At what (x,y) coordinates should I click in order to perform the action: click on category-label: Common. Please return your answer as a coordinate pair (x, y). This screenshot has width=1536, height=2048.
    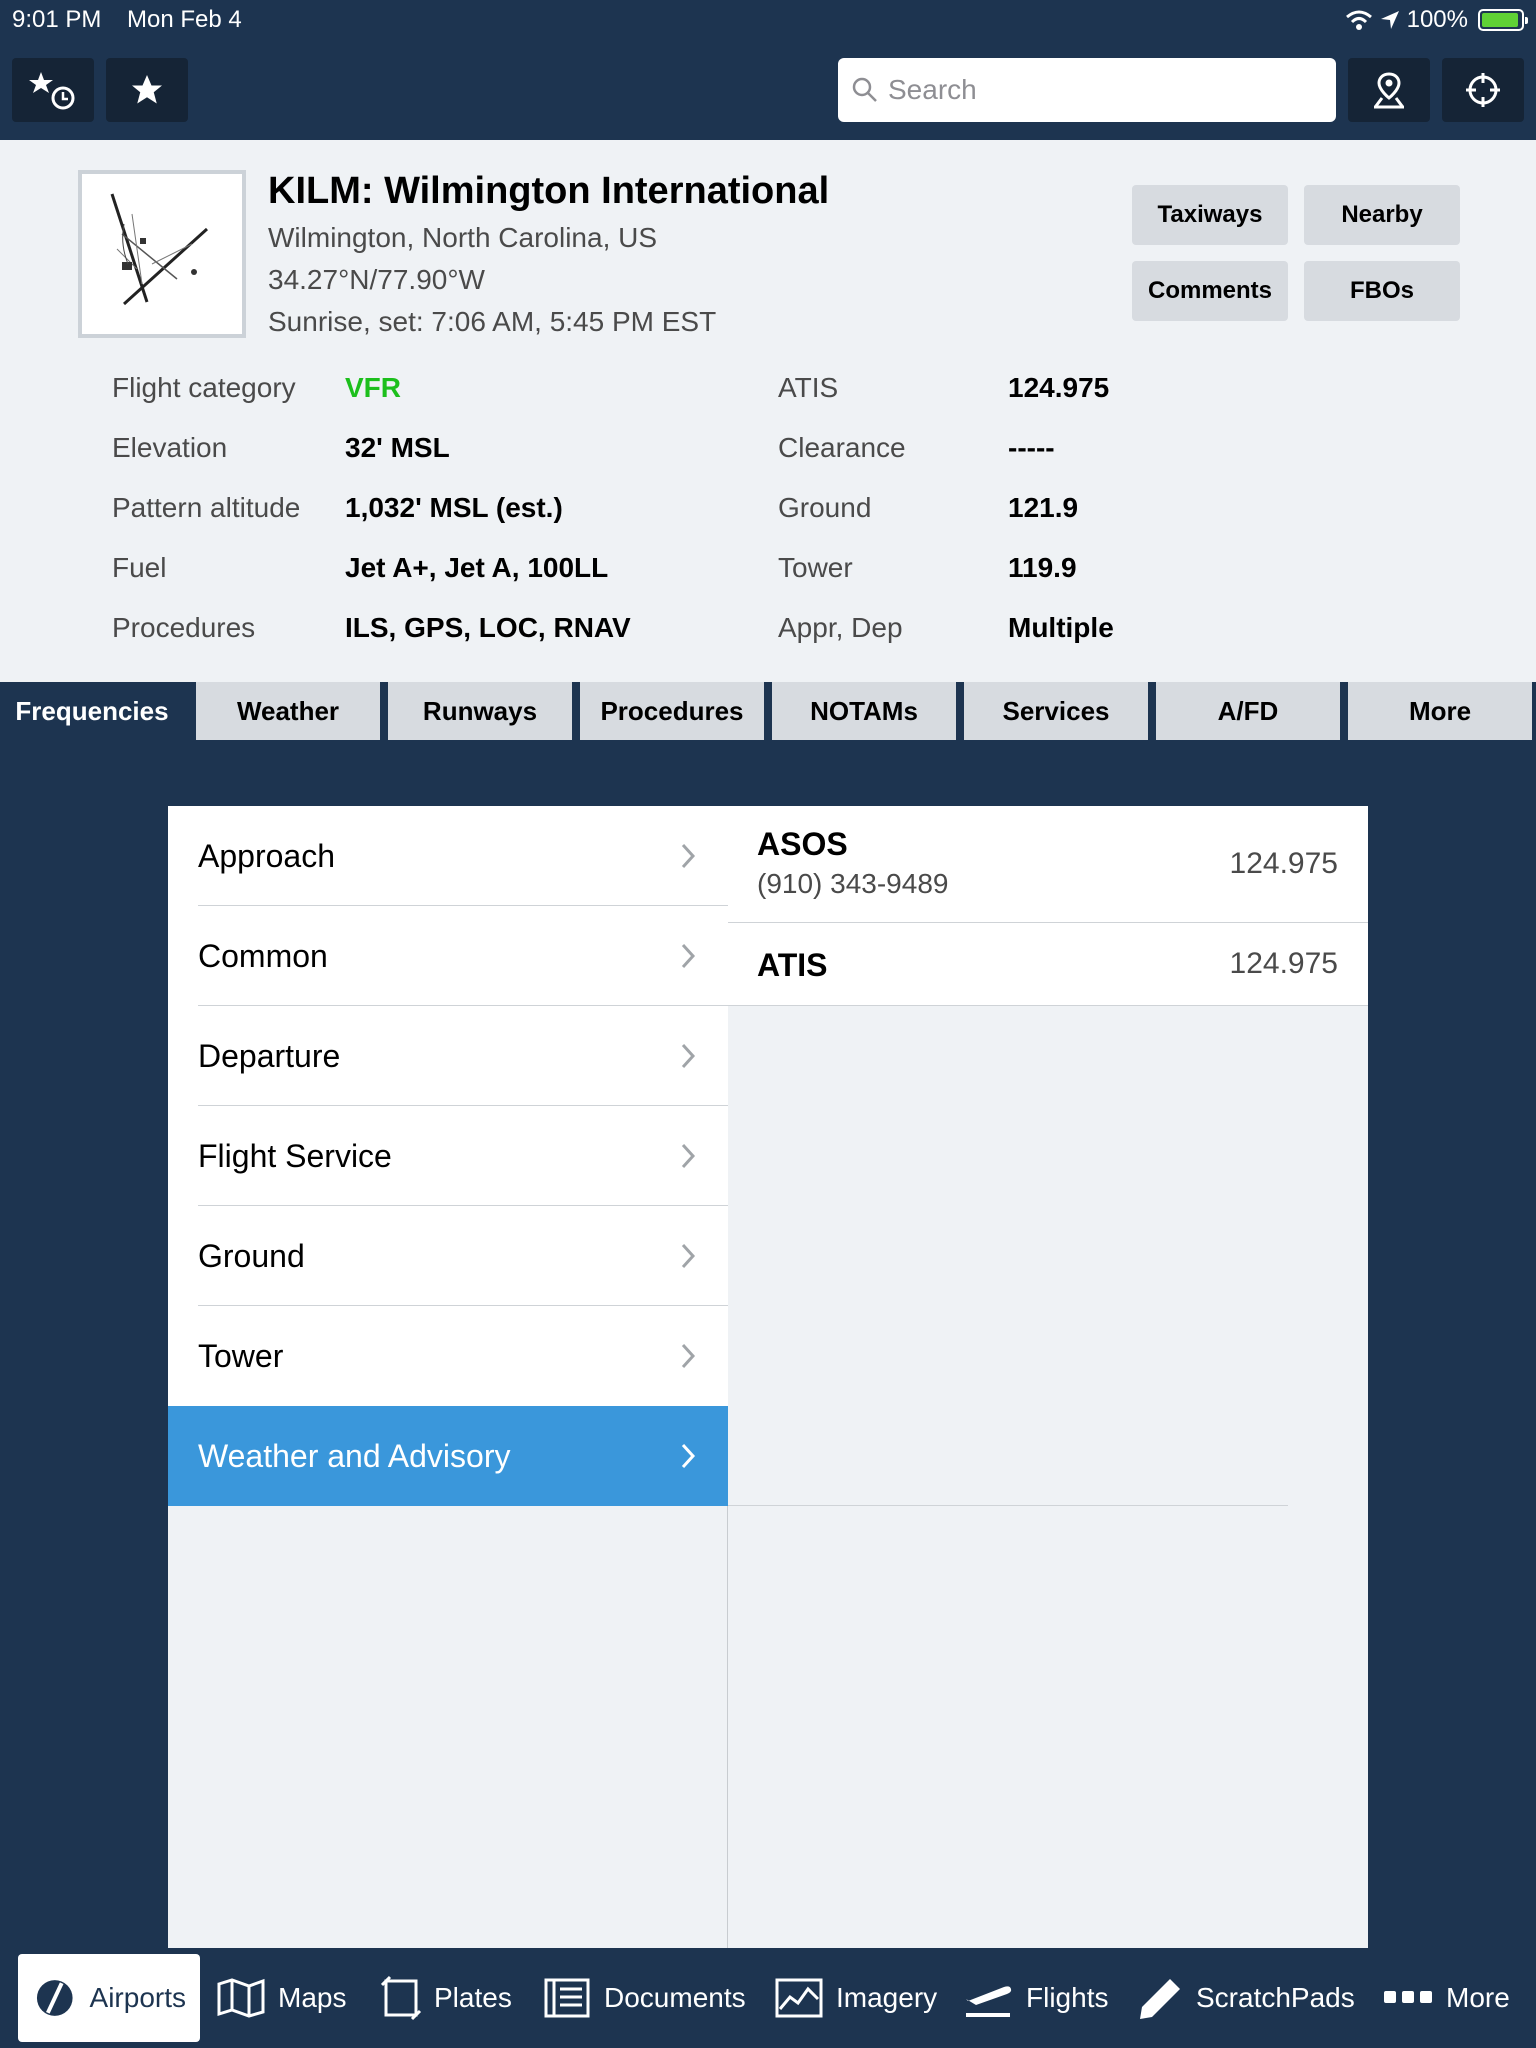
    Looking at the image, I should click on (263, 955).